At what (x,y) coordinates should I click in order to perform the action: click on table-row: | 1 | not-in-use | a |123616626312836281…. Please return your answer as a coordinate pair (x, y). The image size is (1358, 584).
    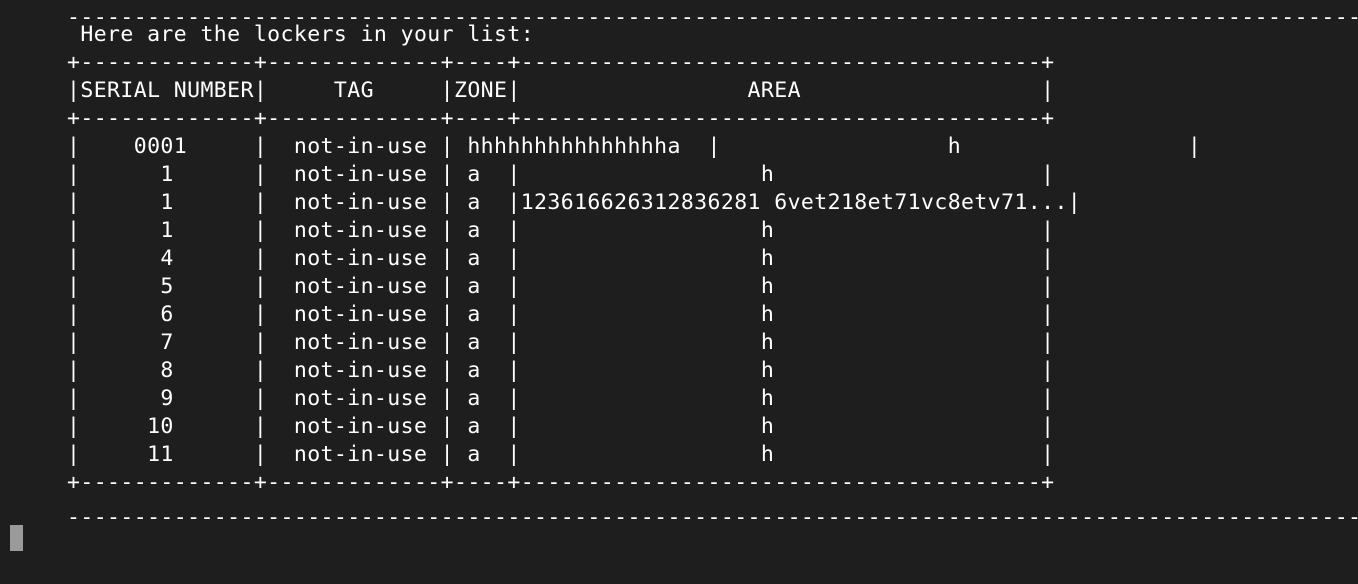
    Looking at the image, I should click on (574, 202).